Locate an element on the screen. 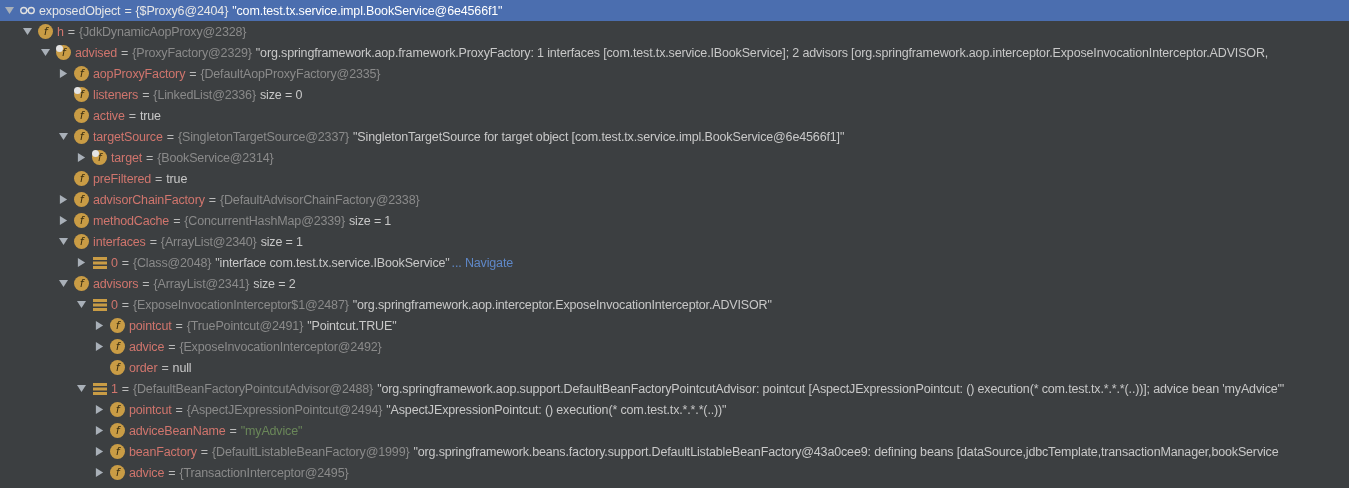  variable-name: advisorChainFactory is located at coordinates (149, 199).